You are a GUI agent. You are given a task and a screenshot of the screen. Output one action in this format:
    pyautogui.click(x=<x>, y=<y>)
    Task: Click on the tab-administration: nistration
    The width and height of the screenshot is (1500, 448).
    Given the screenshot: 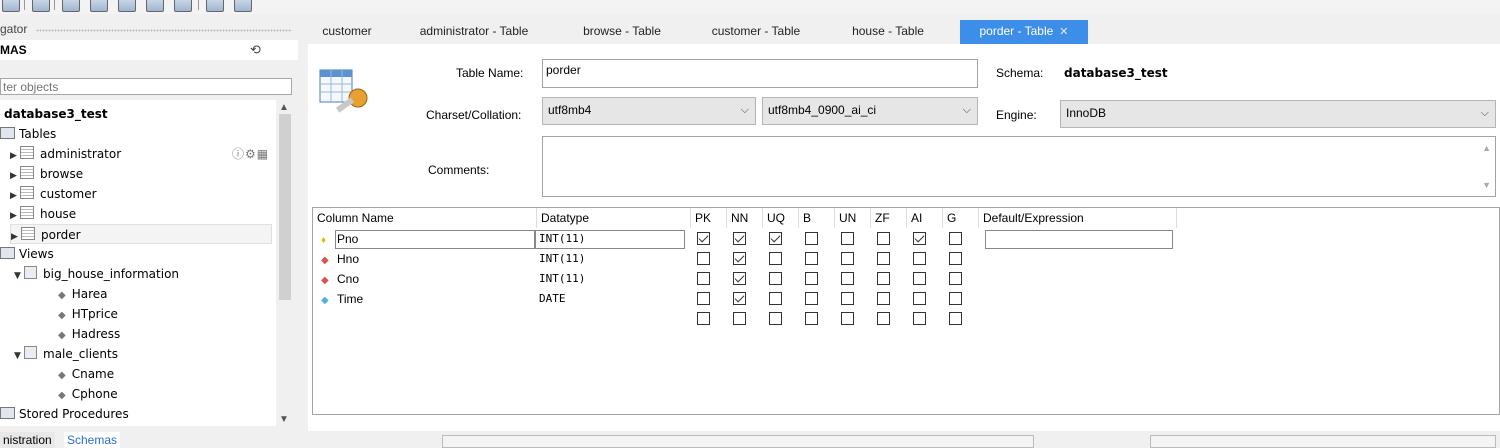 What is the action you would take?
    pyautogui.click(x=27, y=440)
    